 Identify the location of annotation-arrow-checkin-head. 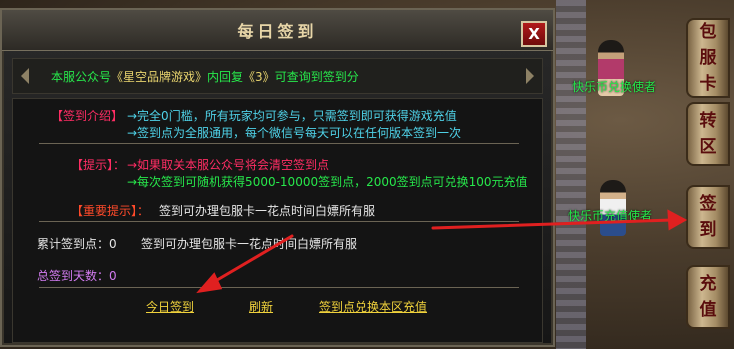
(209, 283).